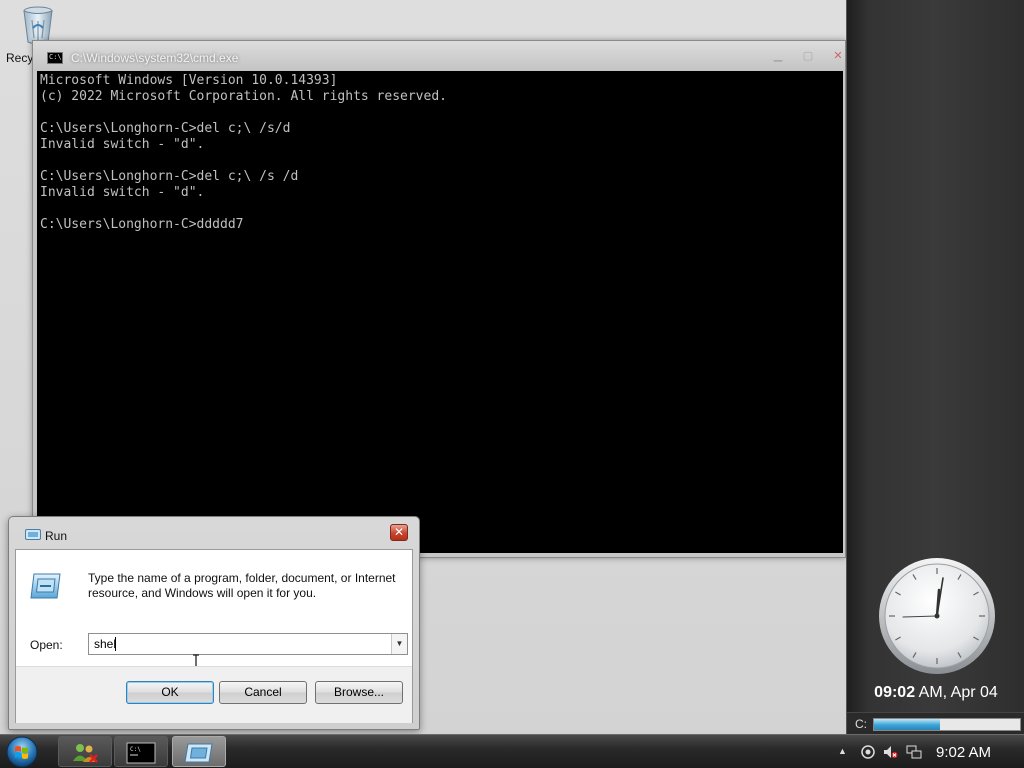 The image size is (1024, 768). I want to click on taskbar-item-run, so click(199, 751).